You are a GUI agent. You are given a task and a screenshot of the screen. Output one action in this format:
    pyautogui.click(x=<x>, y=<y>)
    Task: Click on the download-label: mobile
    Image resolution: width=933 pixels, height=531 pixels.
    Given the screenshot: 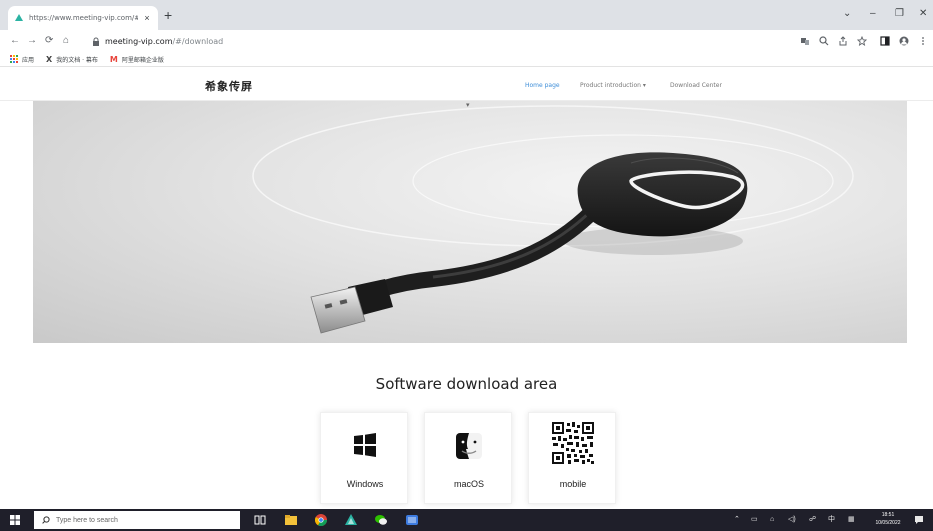 What is the action you would take?
    pyautogui.click(x=573, y=484)
    